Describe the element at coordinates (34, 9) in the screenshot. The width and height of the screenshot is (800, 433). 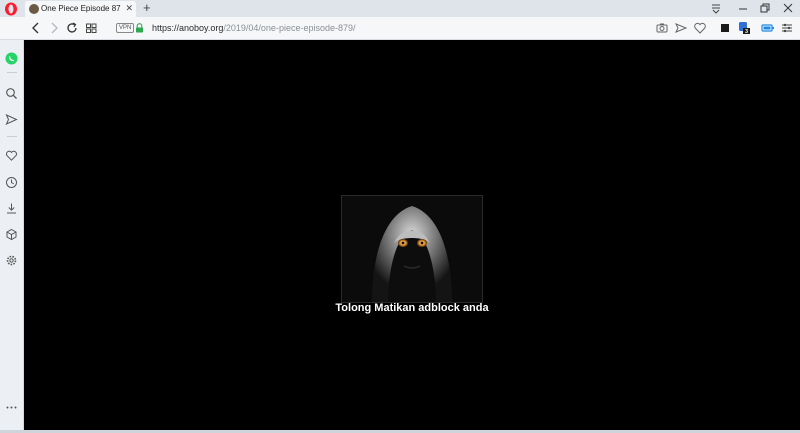
I see `tab-favicon-icon` at that location.